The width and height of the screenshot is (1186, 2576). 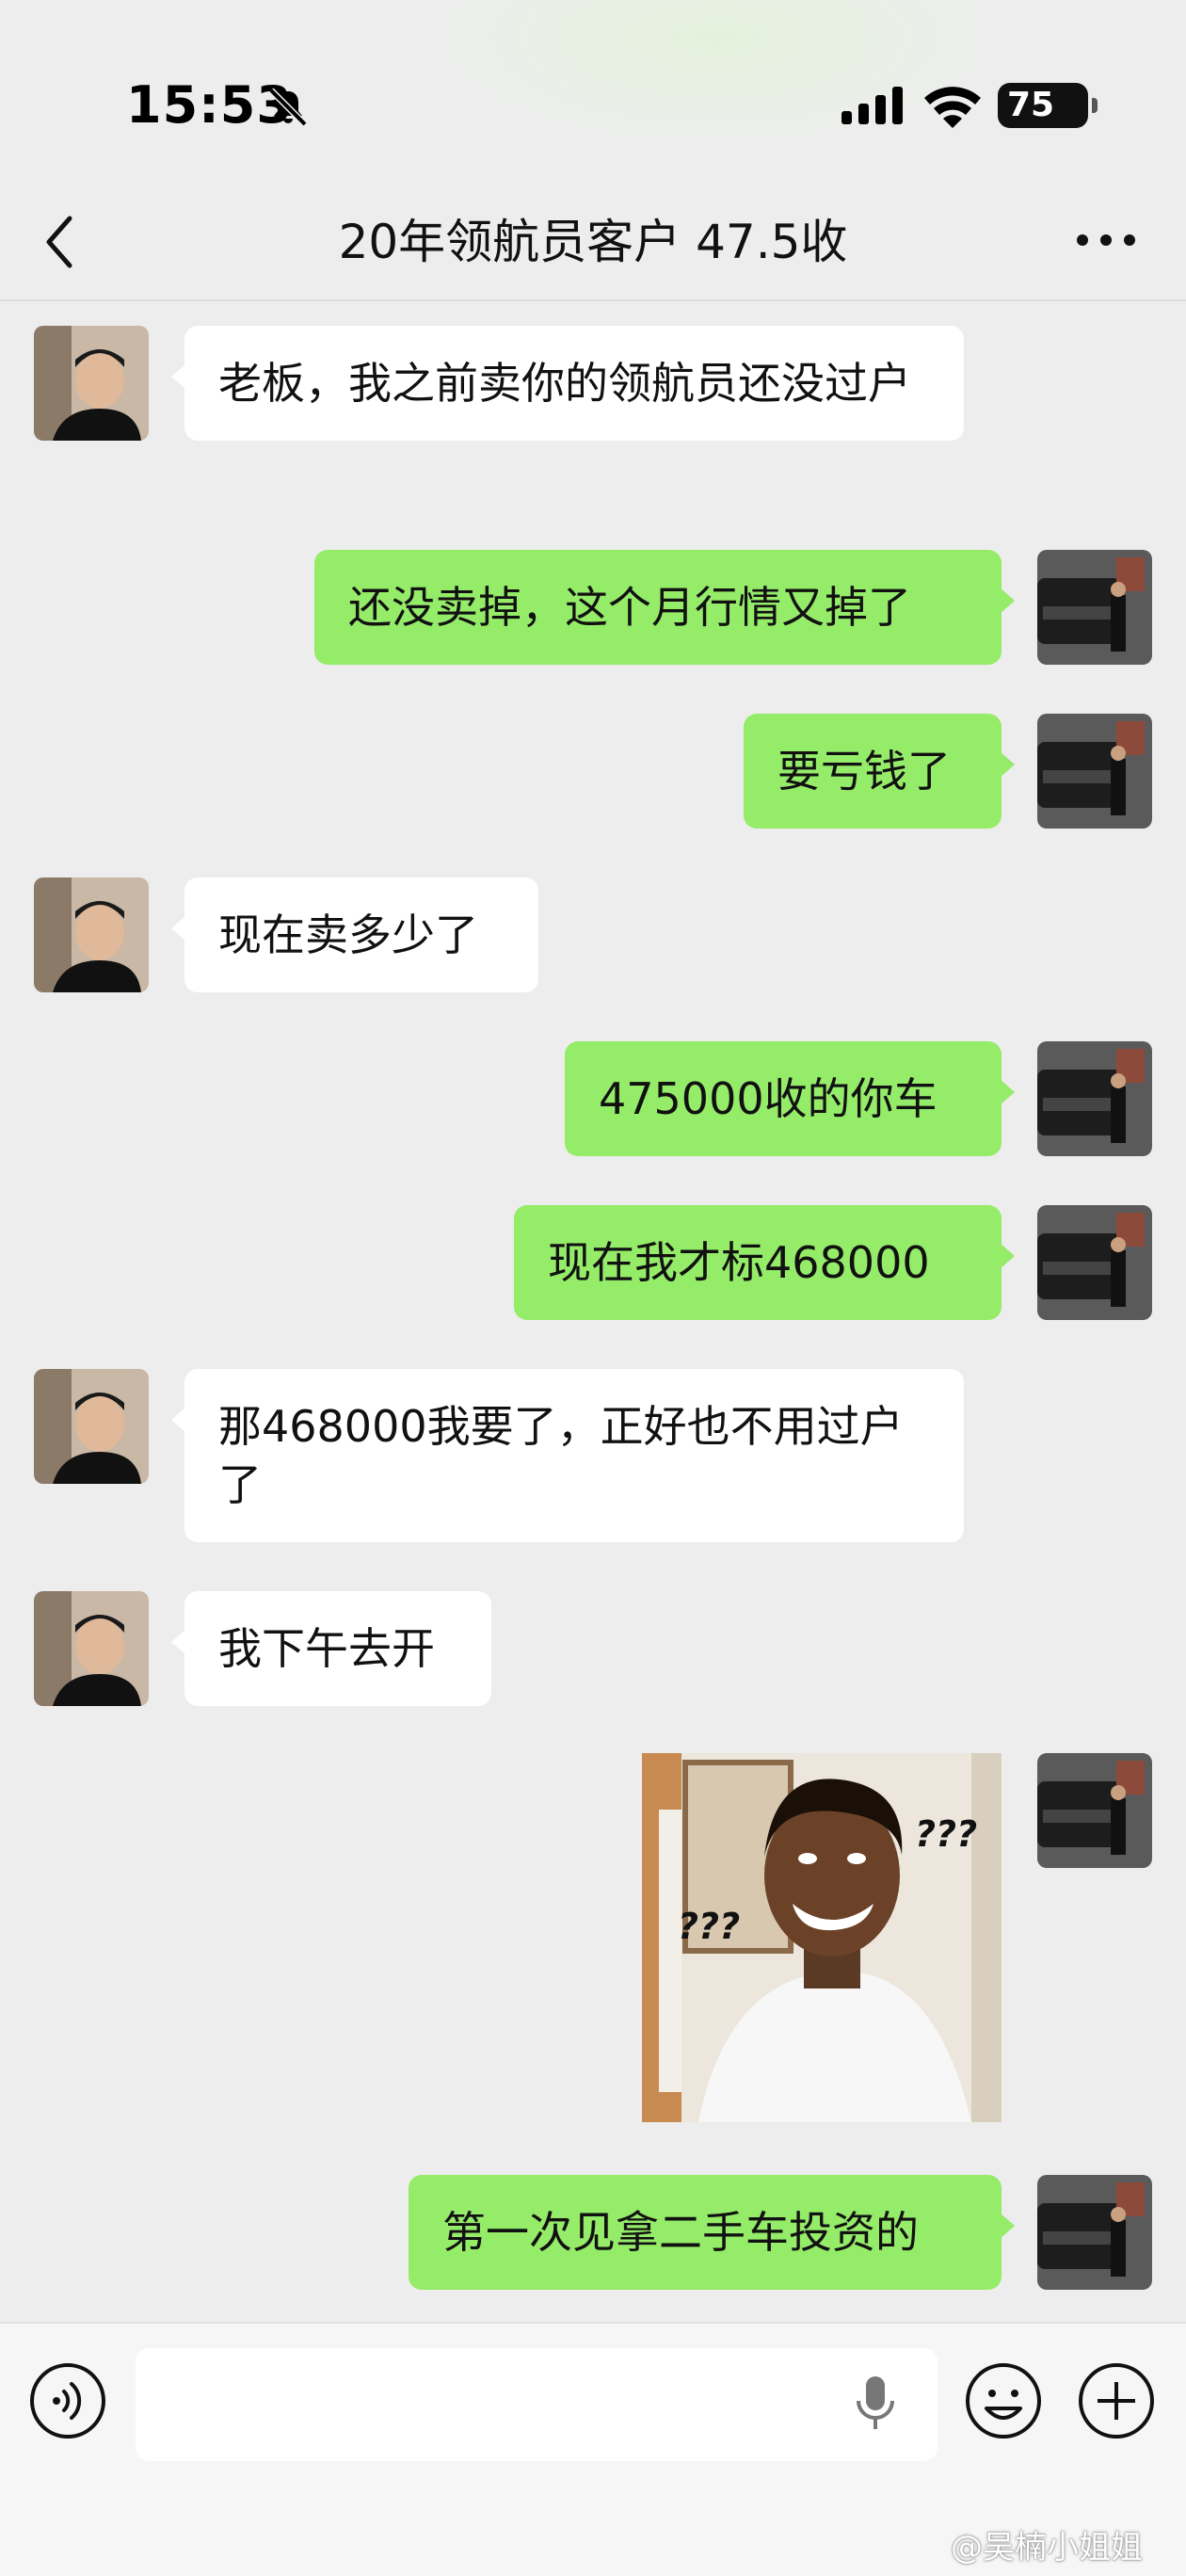 What do you see at coordinates (593, 94) in the screenshot?
I see `status-bar: 15:53 75` at bounding box center [593, 94].